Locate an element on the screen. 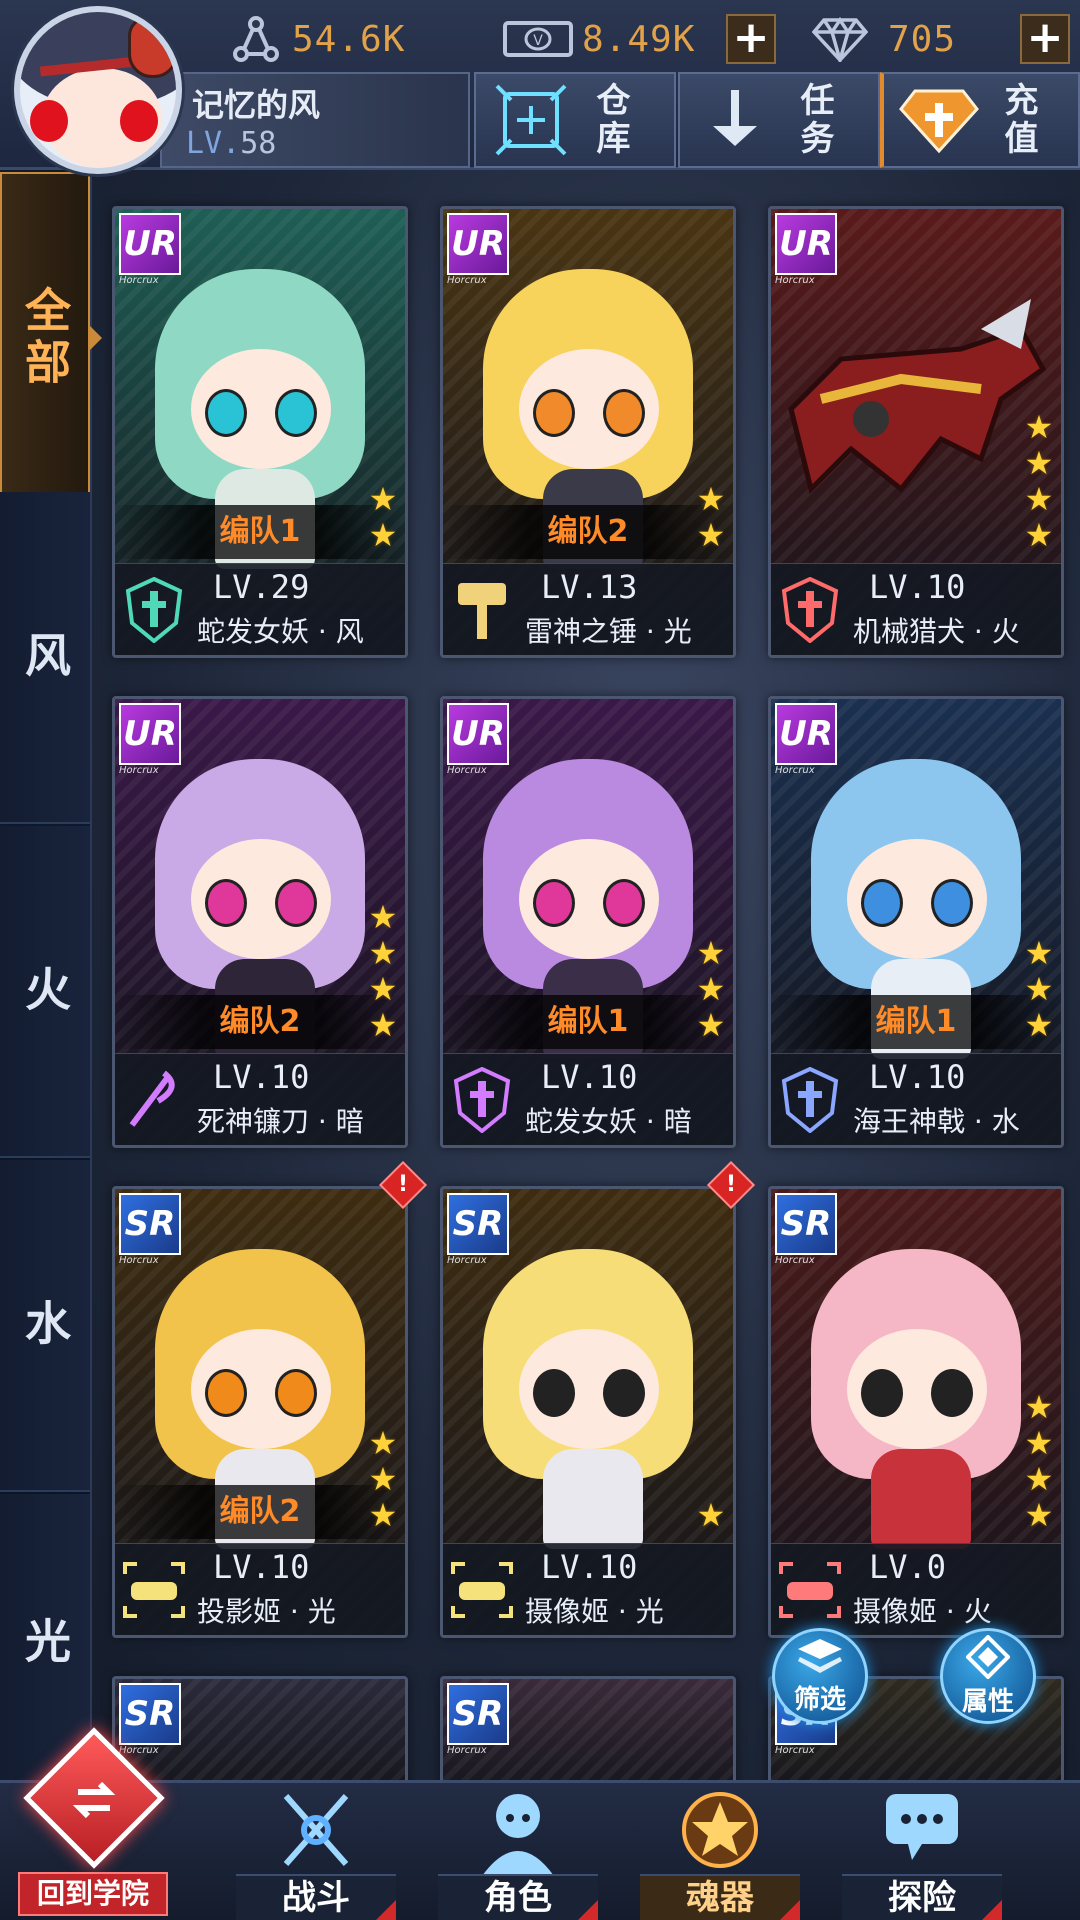 The image size is (1080, 1920). item-card: UR Horcrux 编队2 ★ ★ ★ ★ LV.10 死神镰刀 · 暗 is located at coordinates (260, 922).